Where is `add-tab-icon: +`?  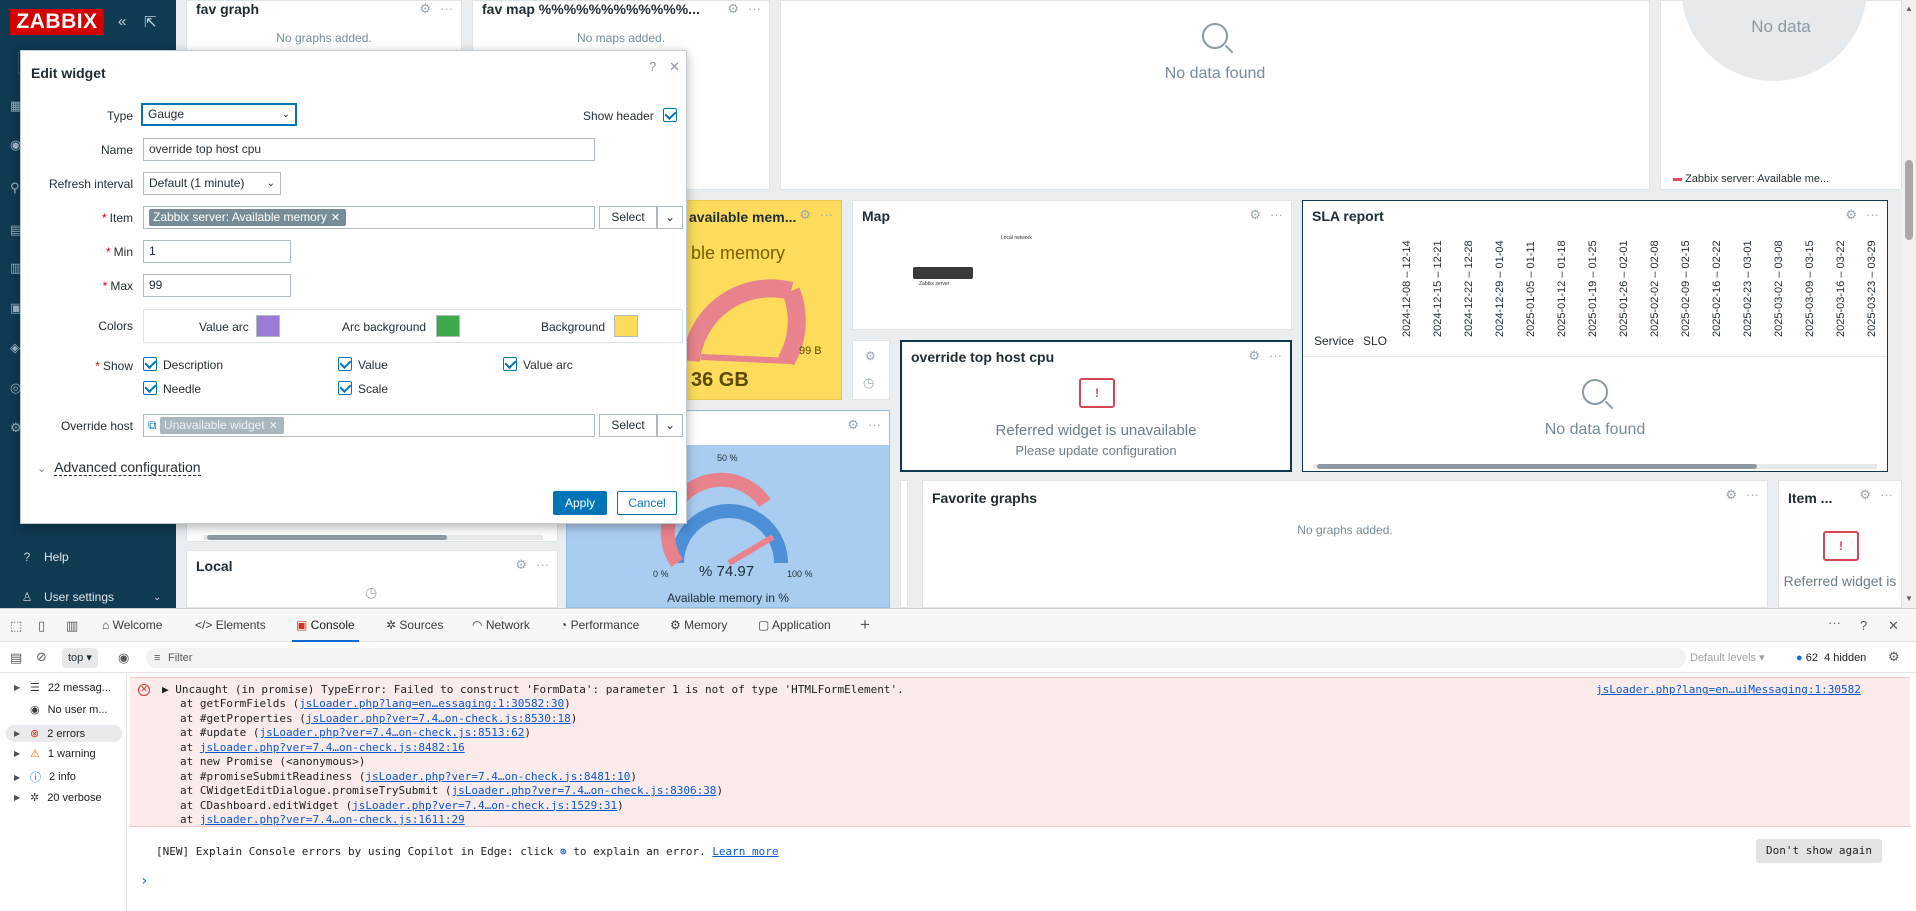
add-tab-icon: + is located at coordinates (865, 625).